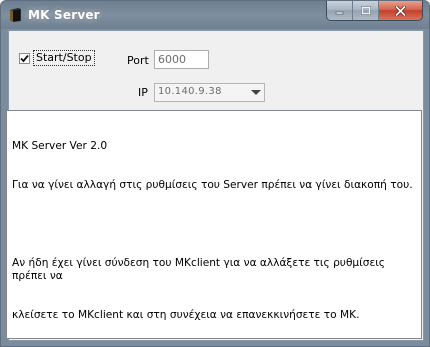 This screenshot has height=347, width=430. I want to click on maximize-button, so click(365, 10).